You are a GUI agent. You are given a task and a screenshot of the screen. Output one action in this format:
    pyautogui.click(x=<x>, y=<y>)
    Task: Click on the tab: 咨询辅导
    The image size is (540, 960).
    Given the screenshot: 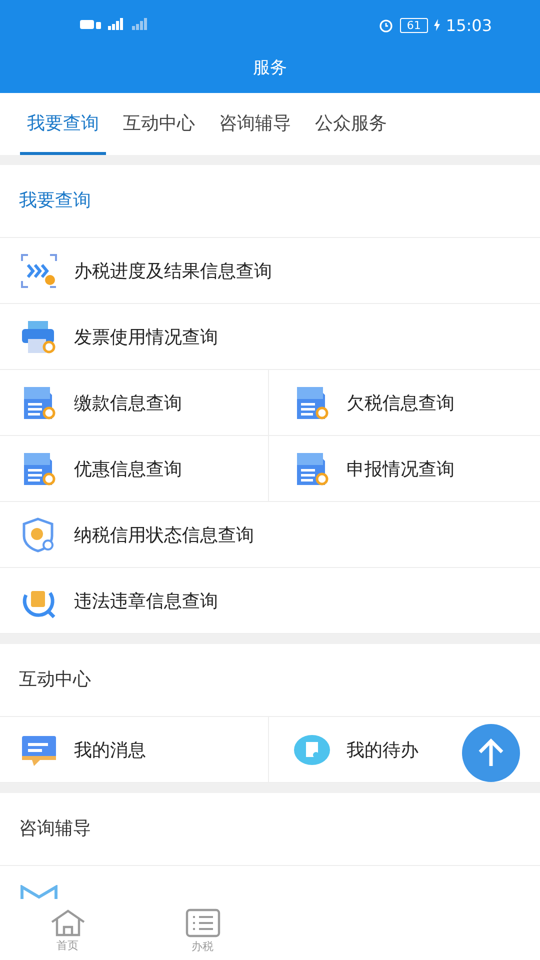 What is the action you would take?
    pyautogui.click(x=255, y=124)
    